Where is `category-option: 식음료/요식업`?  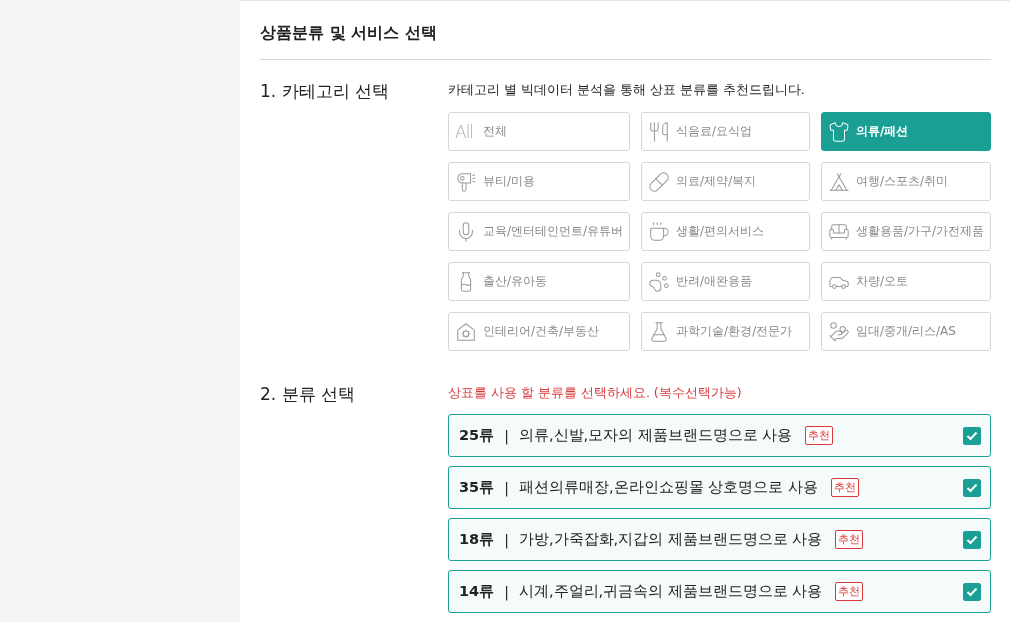 category-option: 식음료/요식업 is located at coordinates (725, 131).